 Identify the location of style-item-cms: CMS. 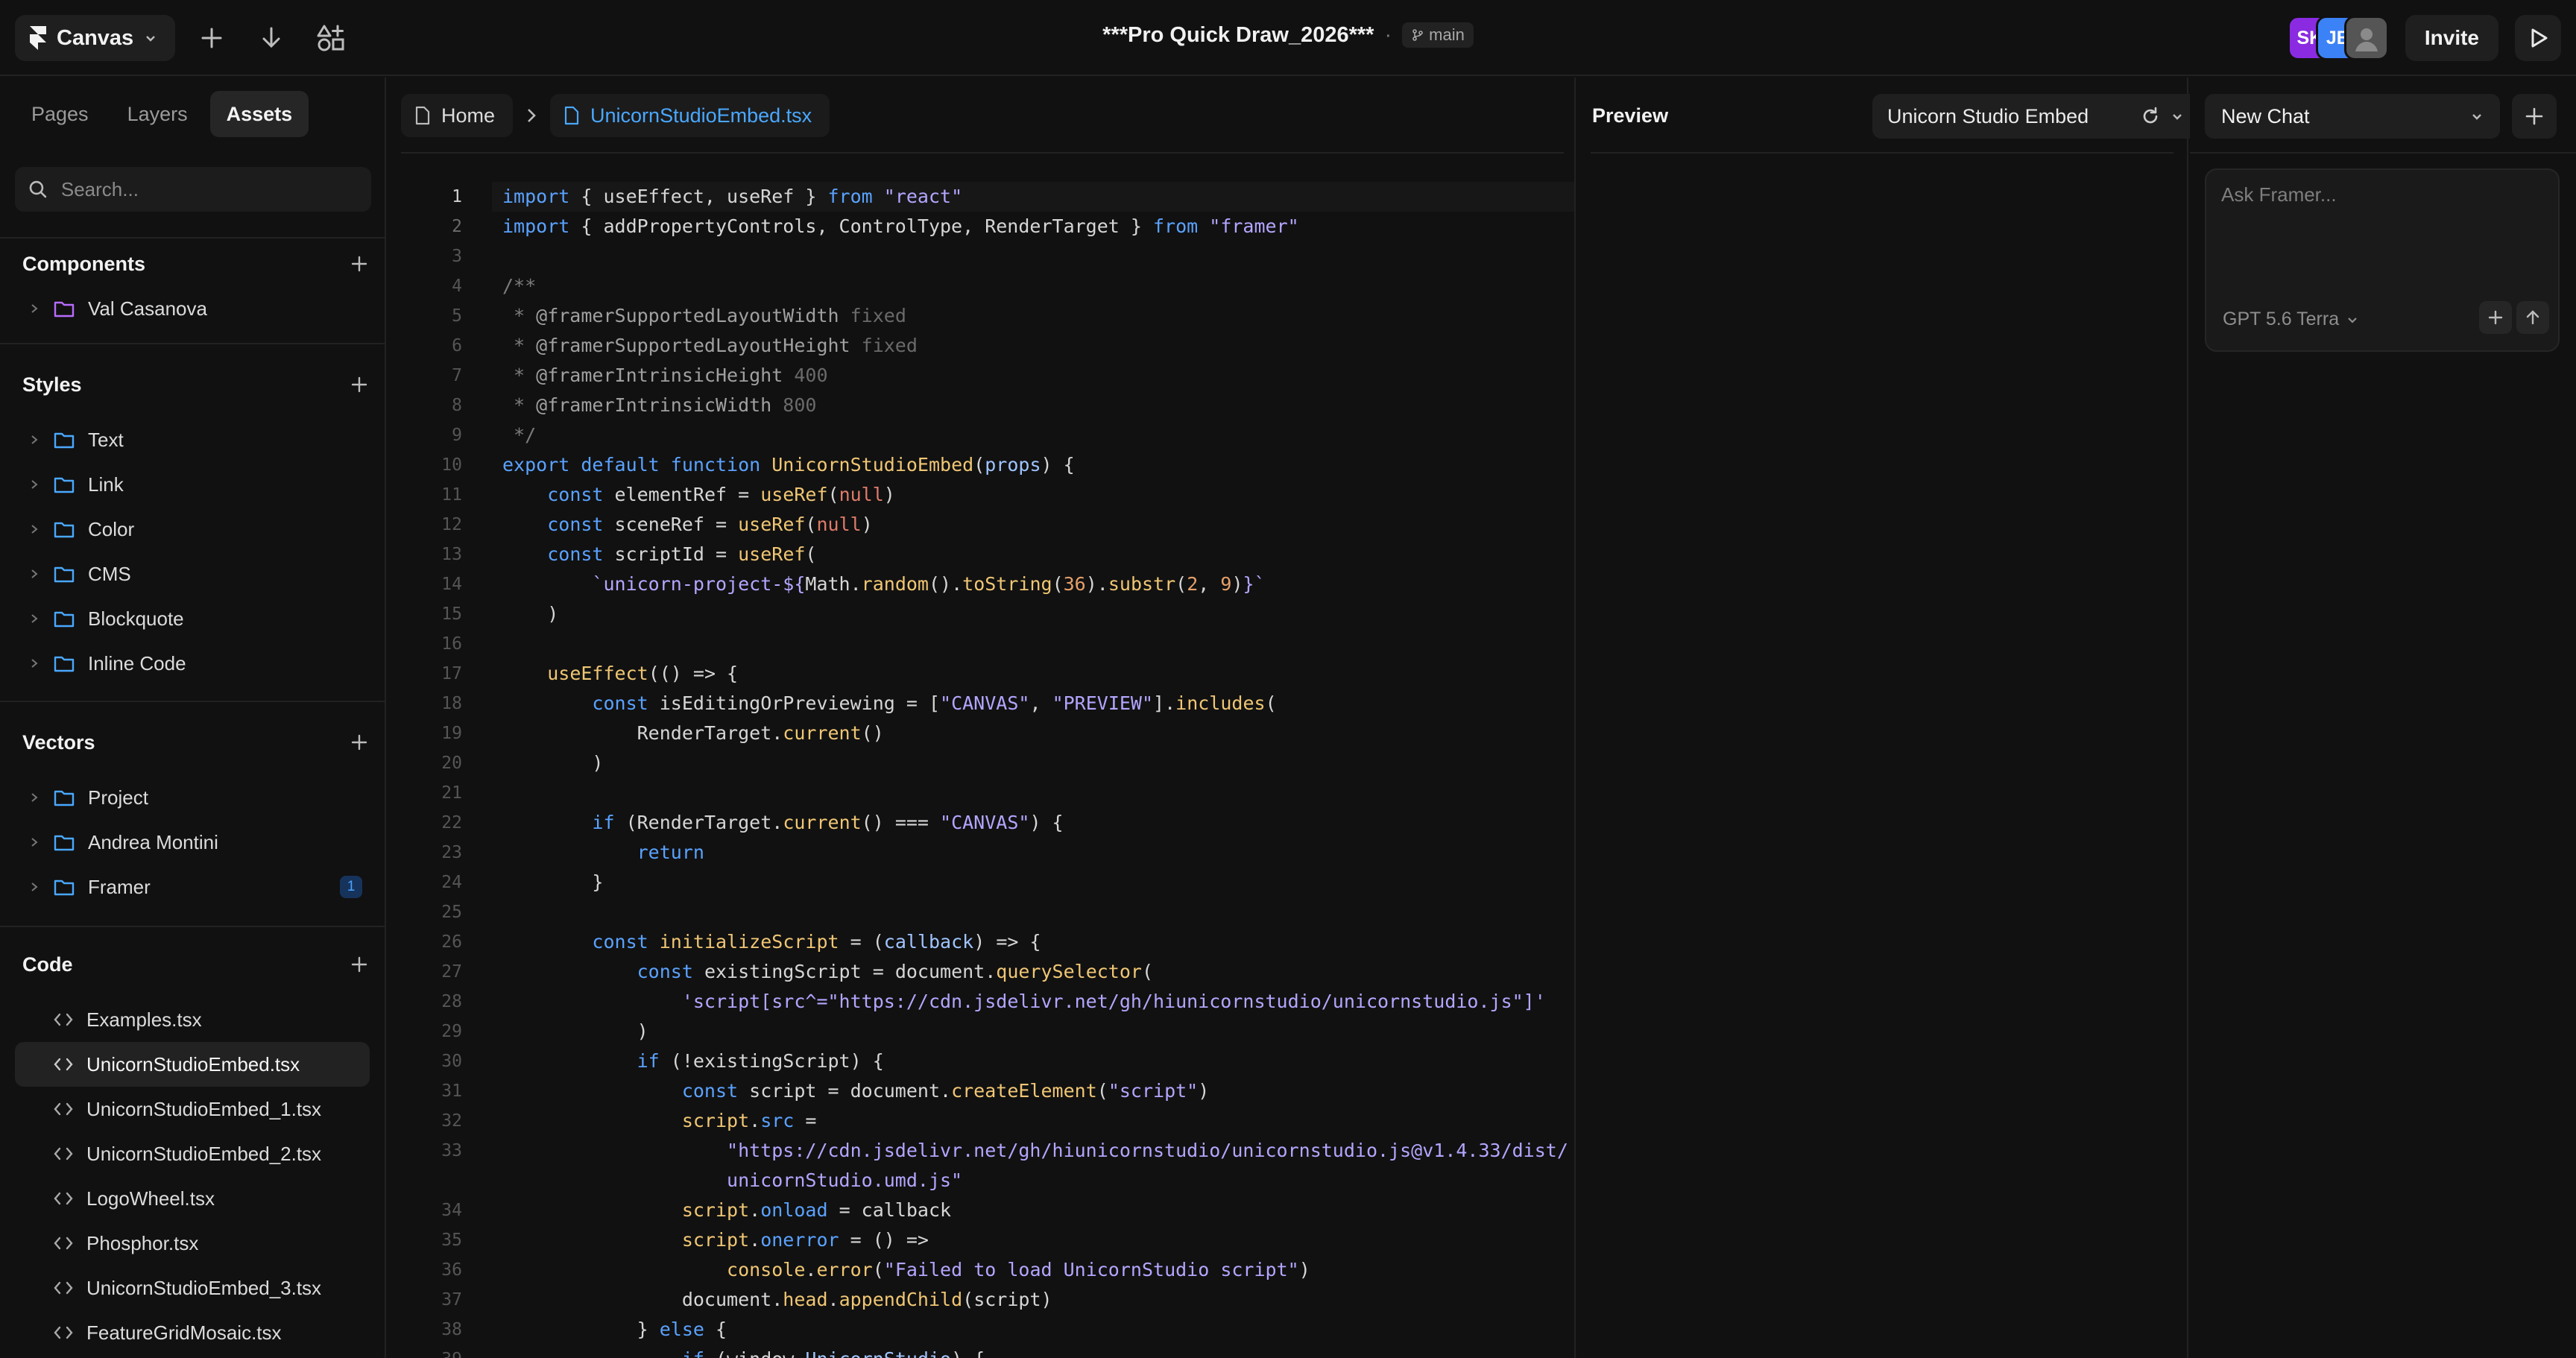
(193, 574).